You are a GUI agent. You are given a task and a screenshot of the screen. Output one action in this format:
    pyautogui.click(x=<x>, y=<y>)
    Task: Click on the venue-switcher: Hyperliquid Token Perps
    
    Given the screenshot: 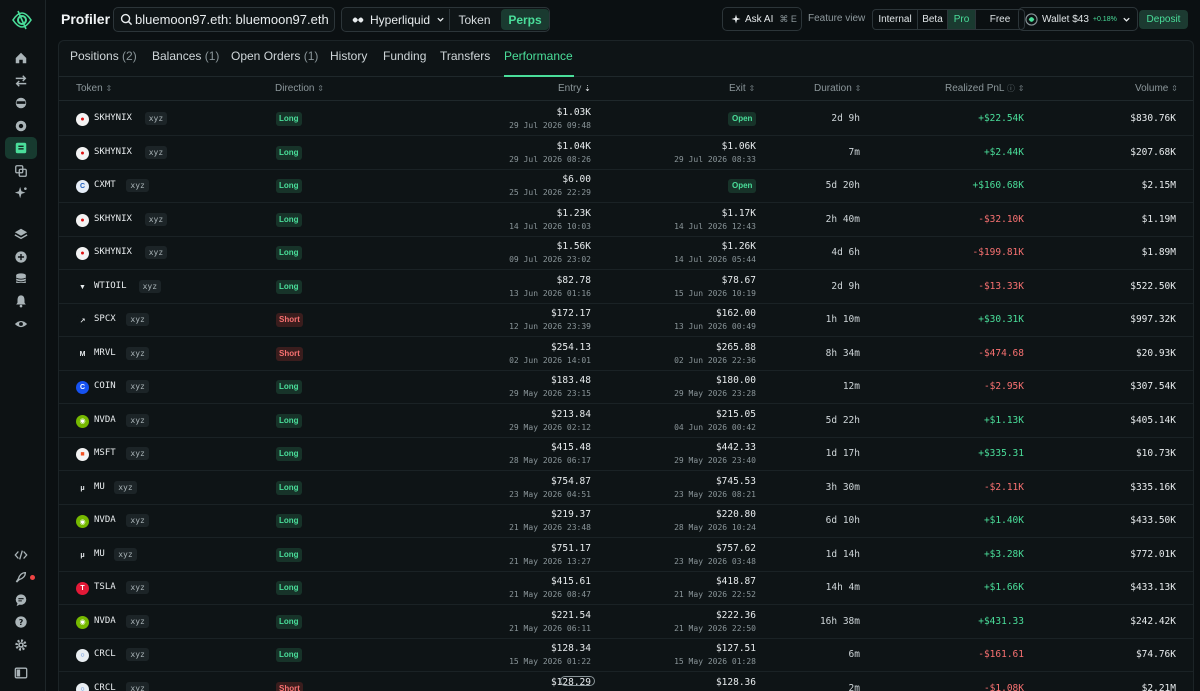 What is the action you would take?
    pyautogui.click(x=445, y=19)
    